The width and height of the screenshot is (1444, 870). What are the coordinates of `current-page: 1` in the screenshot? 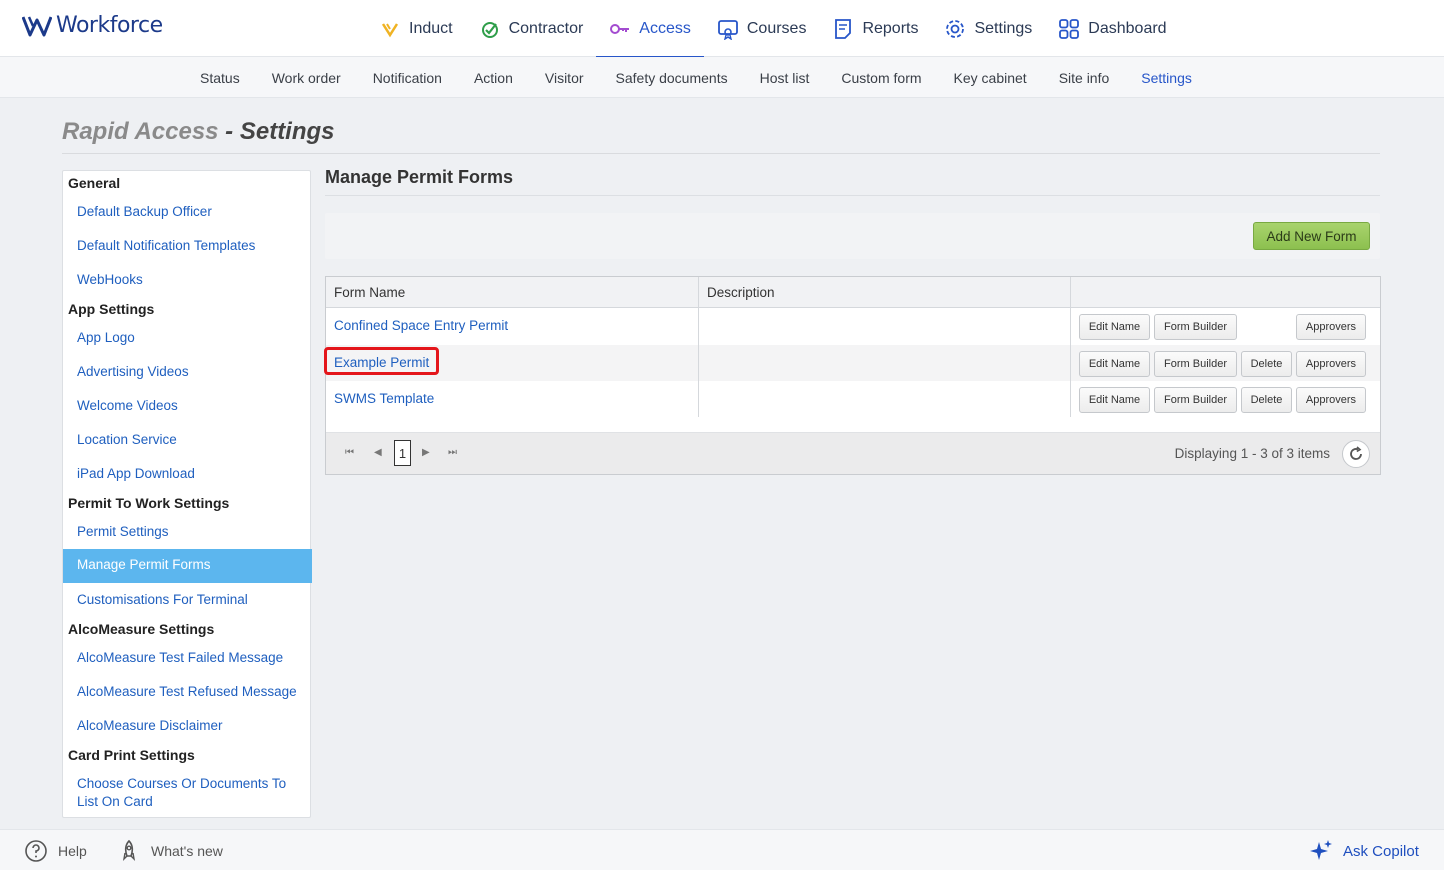 It's located at (402, 453).